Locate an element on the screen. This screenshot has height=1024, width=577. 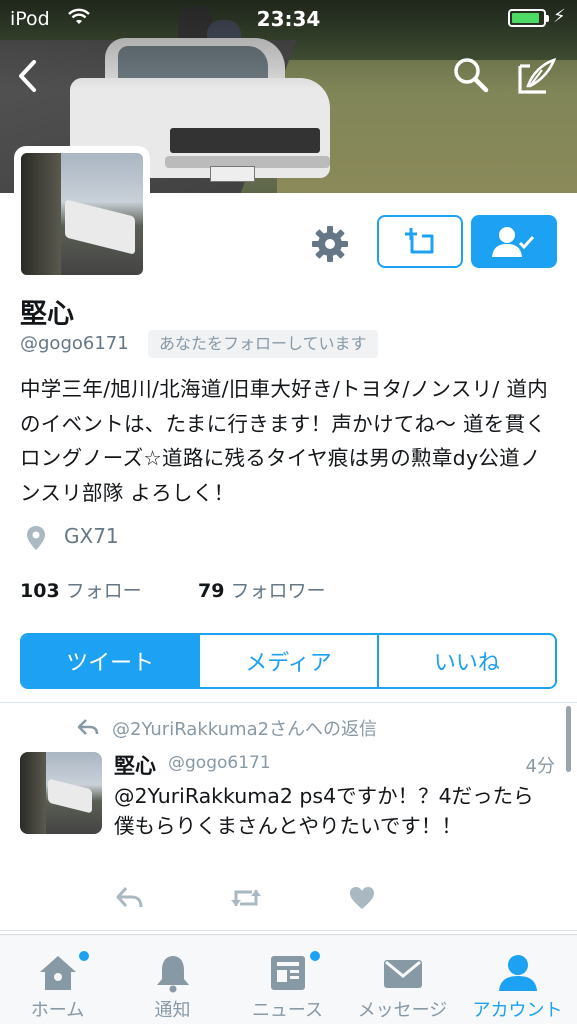
tweet-timestamp: 4分 is located at coordinates (540, 766).